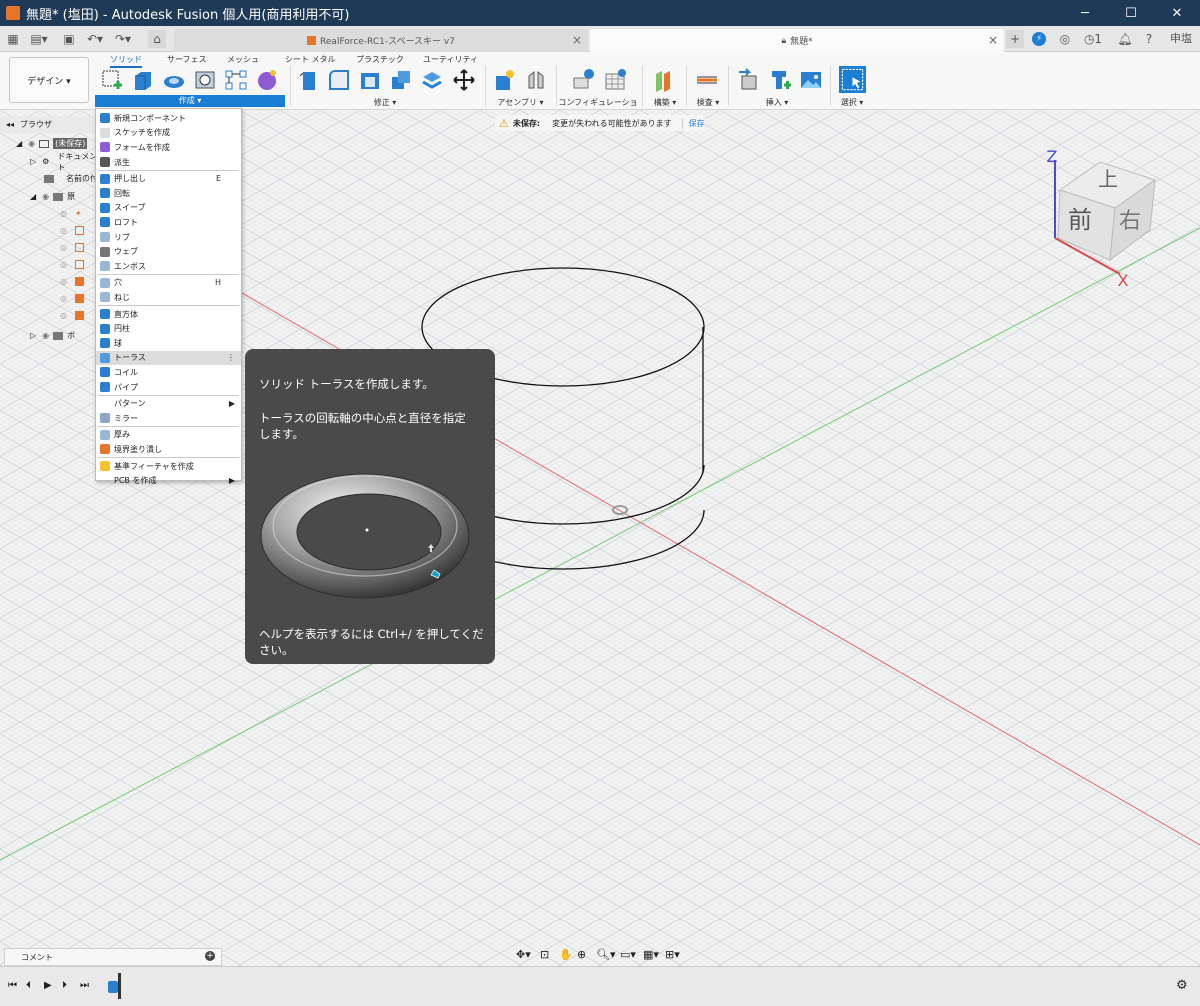 The width and height of the screenshot is (1200, 1006). I want to click on browser-row-origin-point: ◎ ✦, so click(50, 213).